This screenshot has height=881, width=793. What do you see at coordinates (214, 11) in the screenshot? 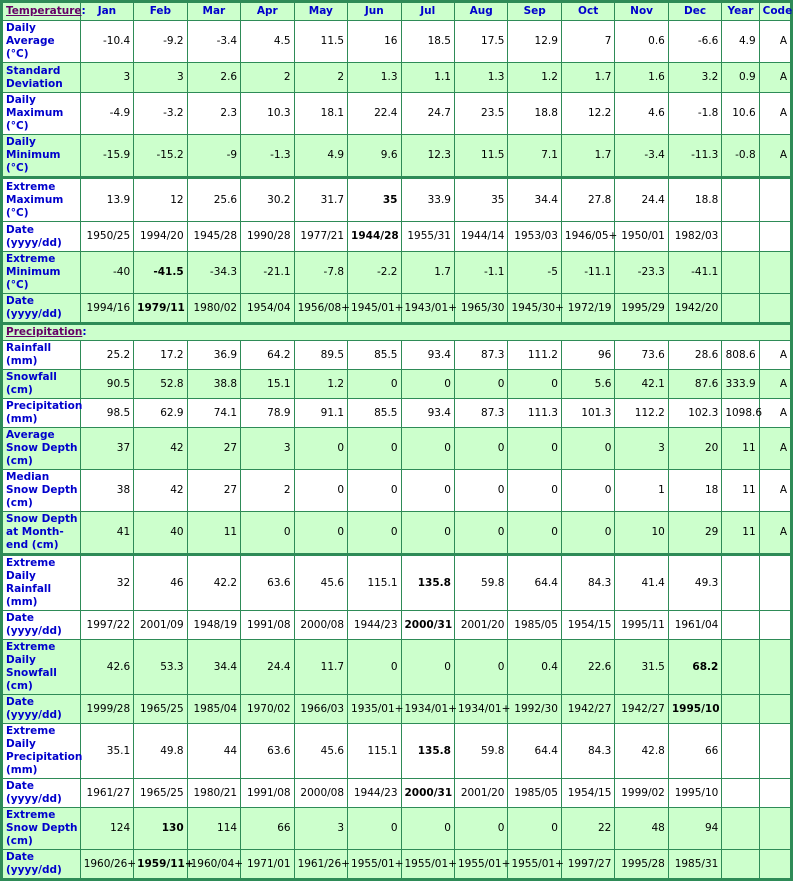
I see `col-header-mar: Mar` at bounding box center [214, 11].